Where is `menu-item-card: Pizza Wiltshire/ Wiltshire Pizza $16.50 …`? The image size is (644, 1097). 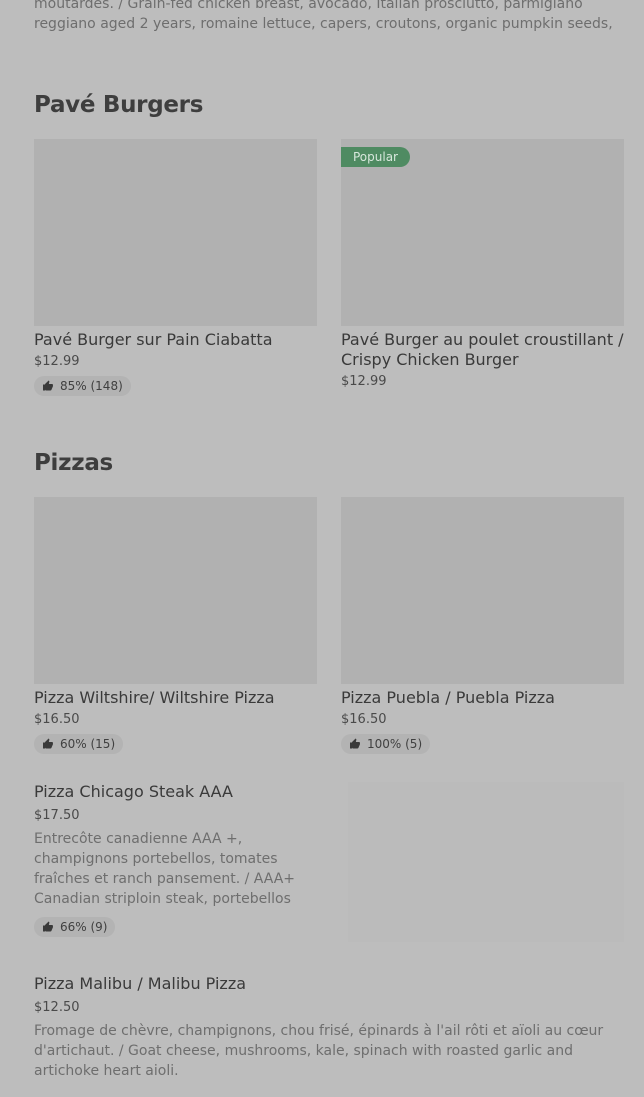 menu-item-card: Pizza Wiltshire/ Wiltshire Pizza $16.50 … is located at coordinates (175, 625).